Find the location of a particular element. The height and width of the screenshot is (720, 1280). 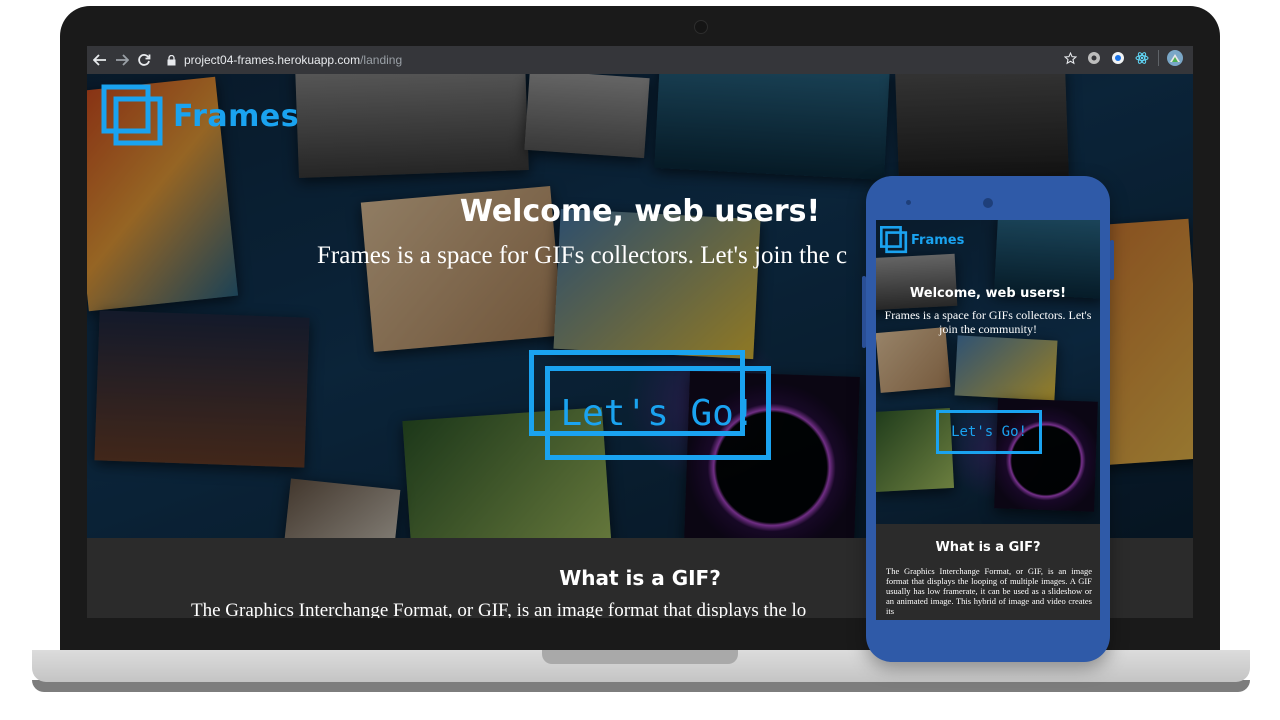

laptop-notch is located at coordinates (640, 657).